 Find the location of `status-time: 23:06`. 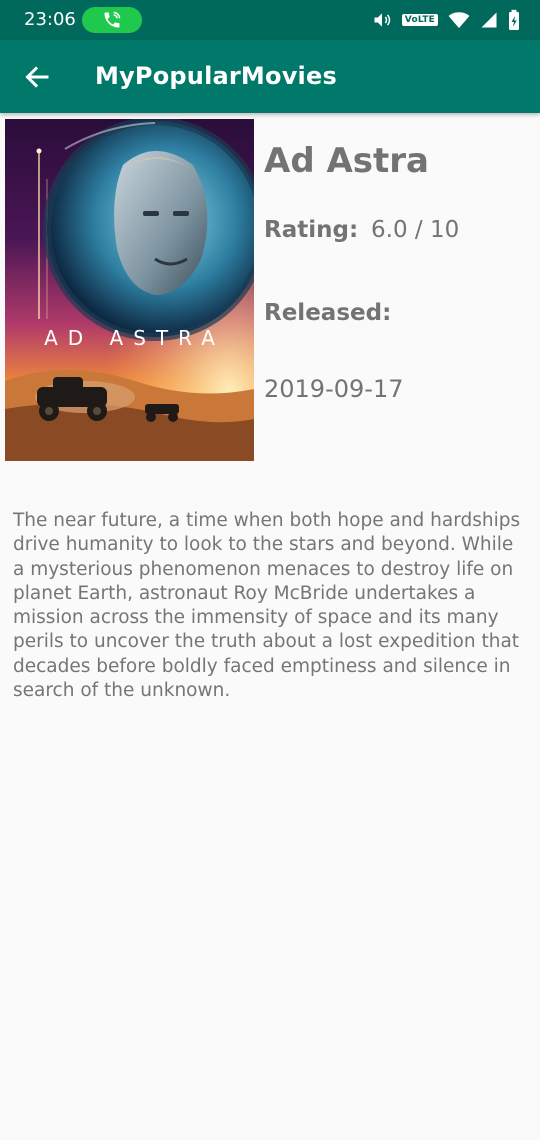

status-time: 23:06 is located at coordinates (50, 19).